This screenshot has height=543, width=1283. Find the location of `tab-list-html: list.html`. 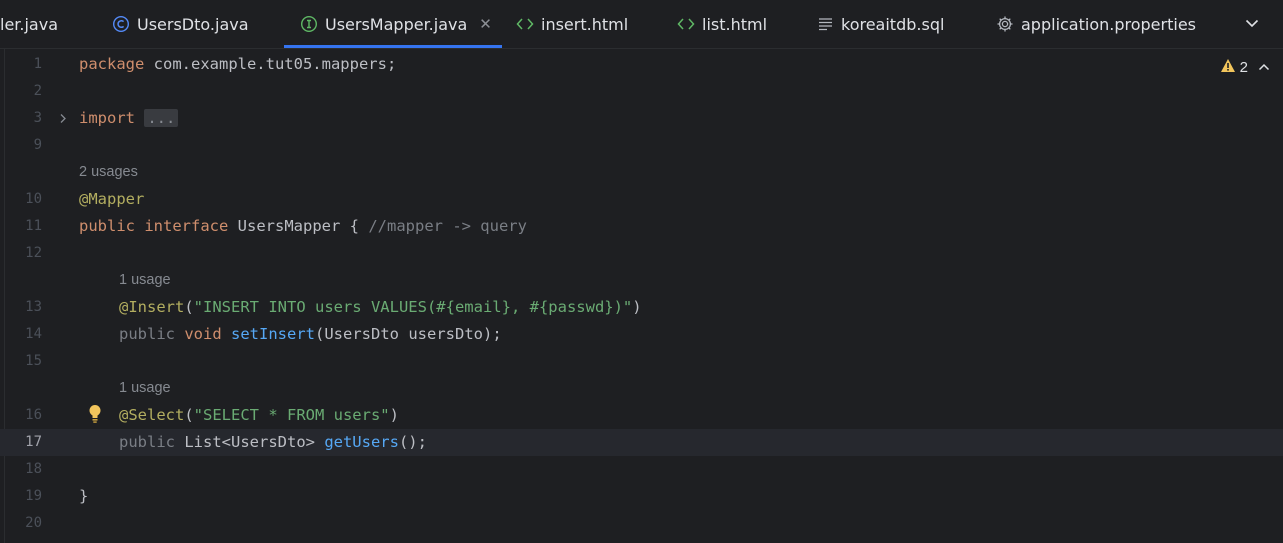

tab-list-html: list.html is located at coordinates (722, 24).